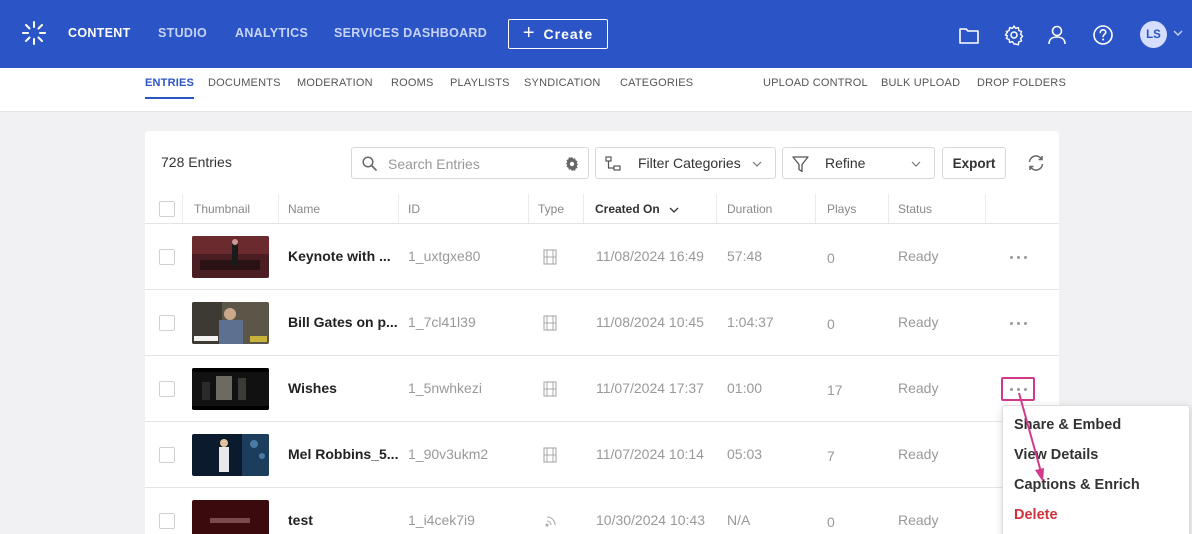  What do you see at coordinates (650, 388) in the screenshot?
I see `entry-created-on: 11/07/2024 17:37` at bounding box center [650, 388].